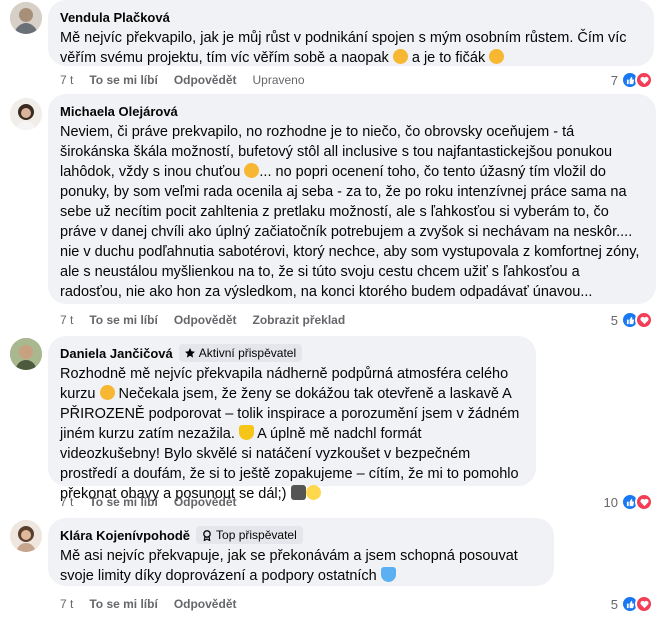 This screenshot has width=667, height=617. What do you see at coordinates (400, 56) in the screenshot?
I see `smiling-face-hearts-icon` at bounding box center [400, 56].